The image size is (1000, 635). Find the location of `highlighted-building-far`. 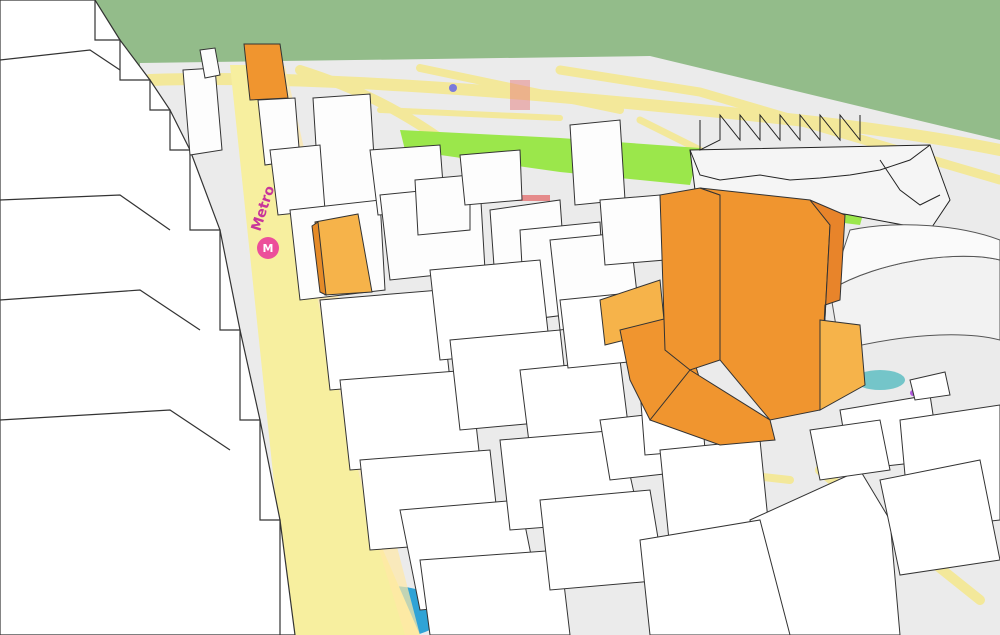

highlighted-building-far is located at coordinates (266, 72).